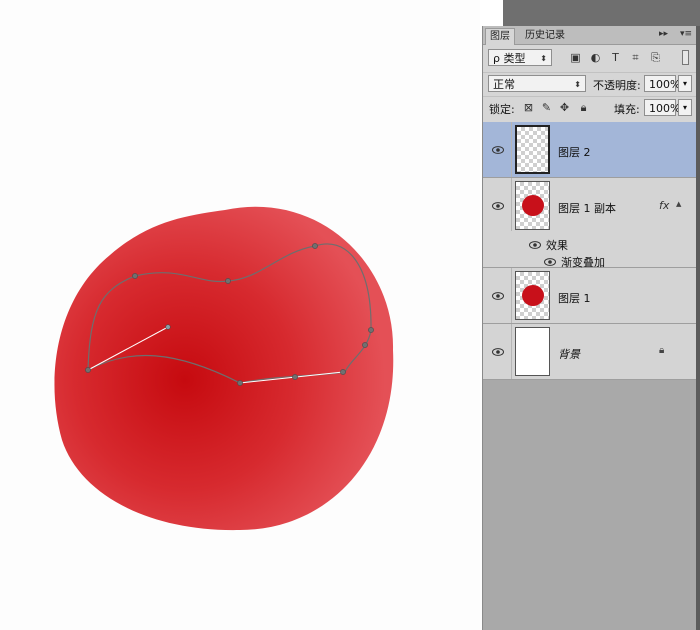  Describe the element at coordinates (635, 57) in the screenshot. I see `shape-filter-icon: ⌗` at that location.